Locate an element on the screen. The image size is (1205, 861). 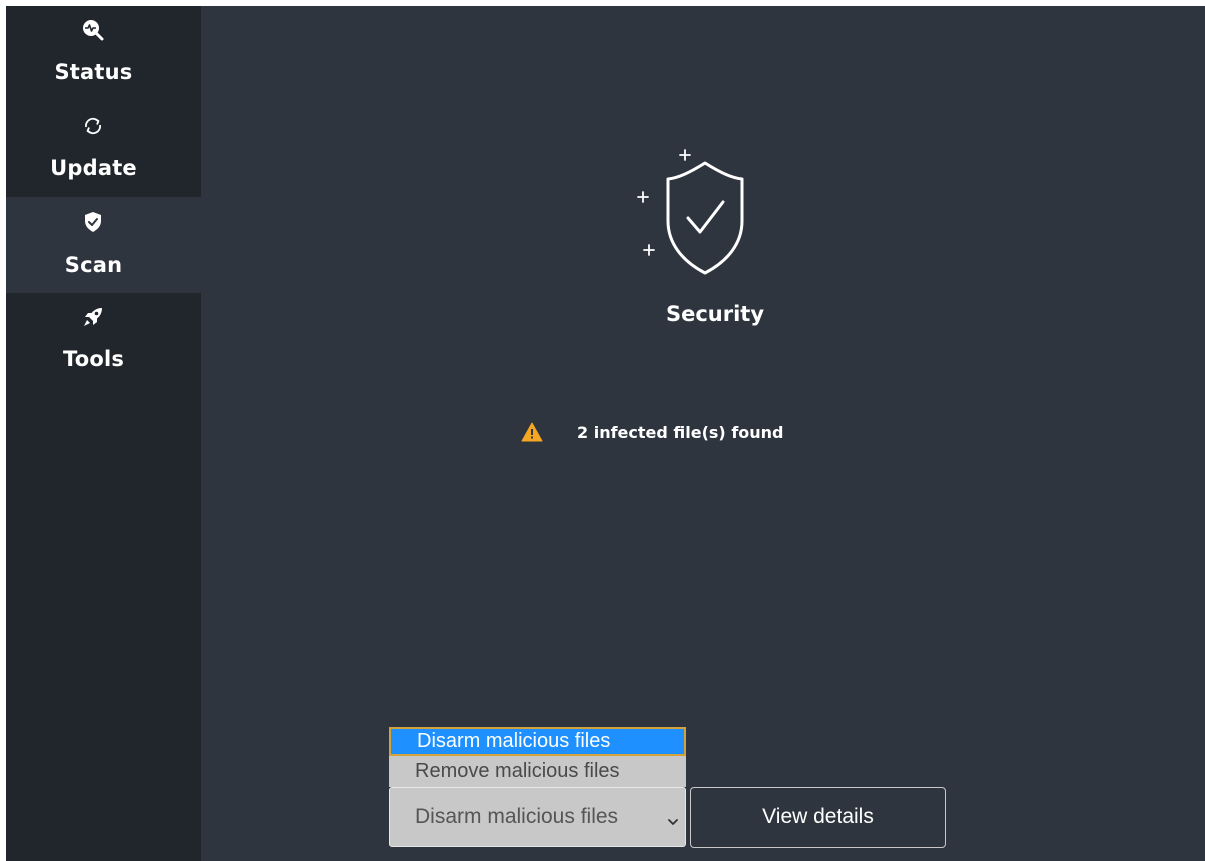
sidebar-item-tools: Tools is located at coordinates (103, 341).